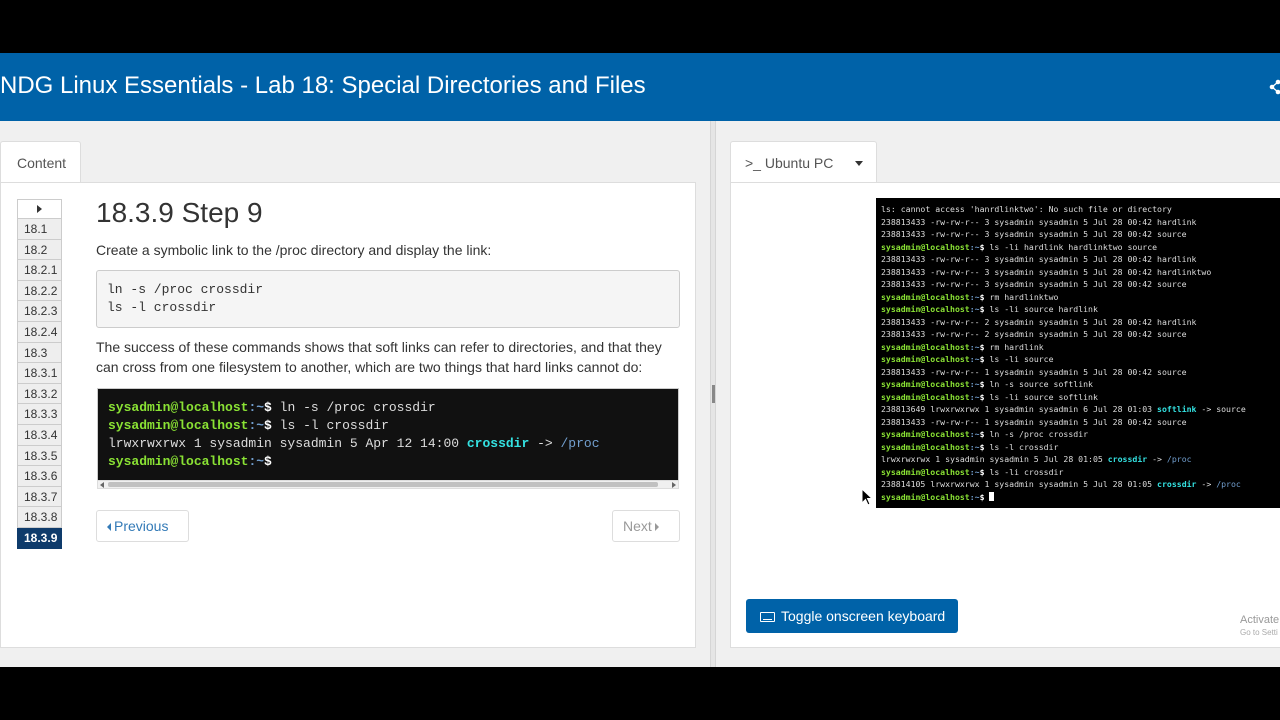 This screenshot has width=1280, height=720. I want to click on tab-content-label: Content, so click(42, 163).